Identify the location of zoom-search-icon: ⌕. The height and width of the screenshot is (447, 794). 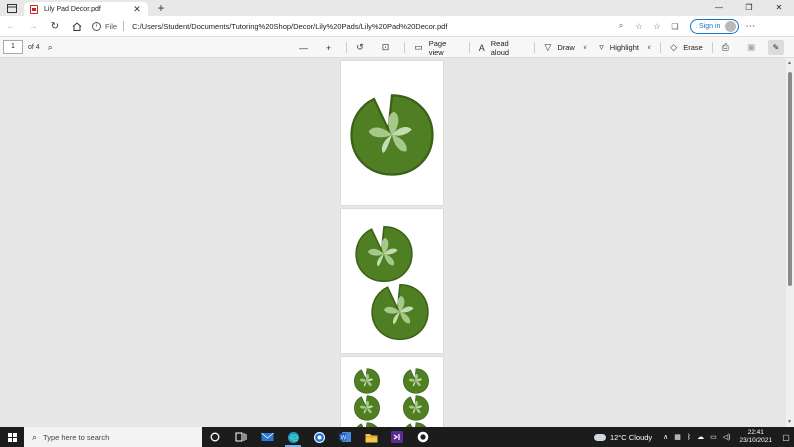
(621, 26).